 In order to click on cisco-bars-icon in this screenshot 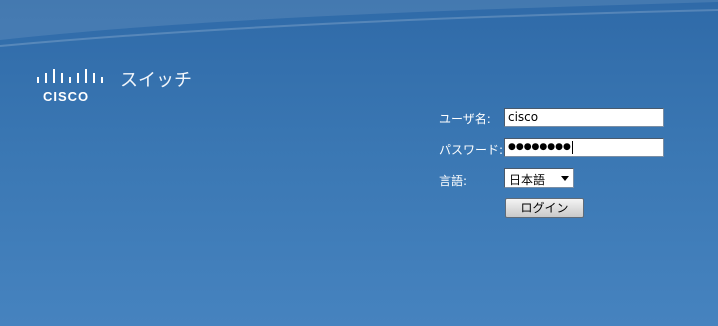, I will do `click(70, 76)`.